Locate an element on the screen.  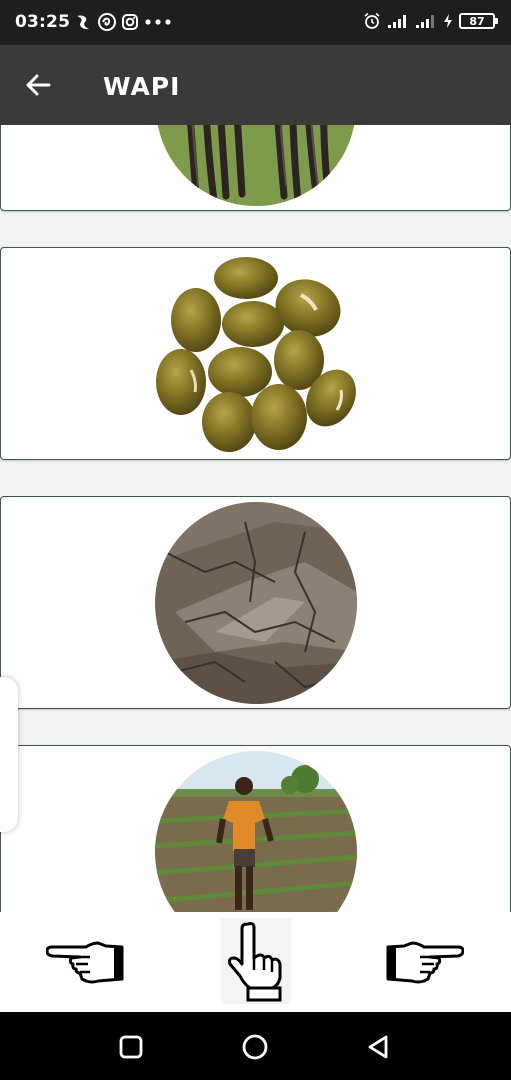
edge-panel-handle is located at coordinates (9, 754).